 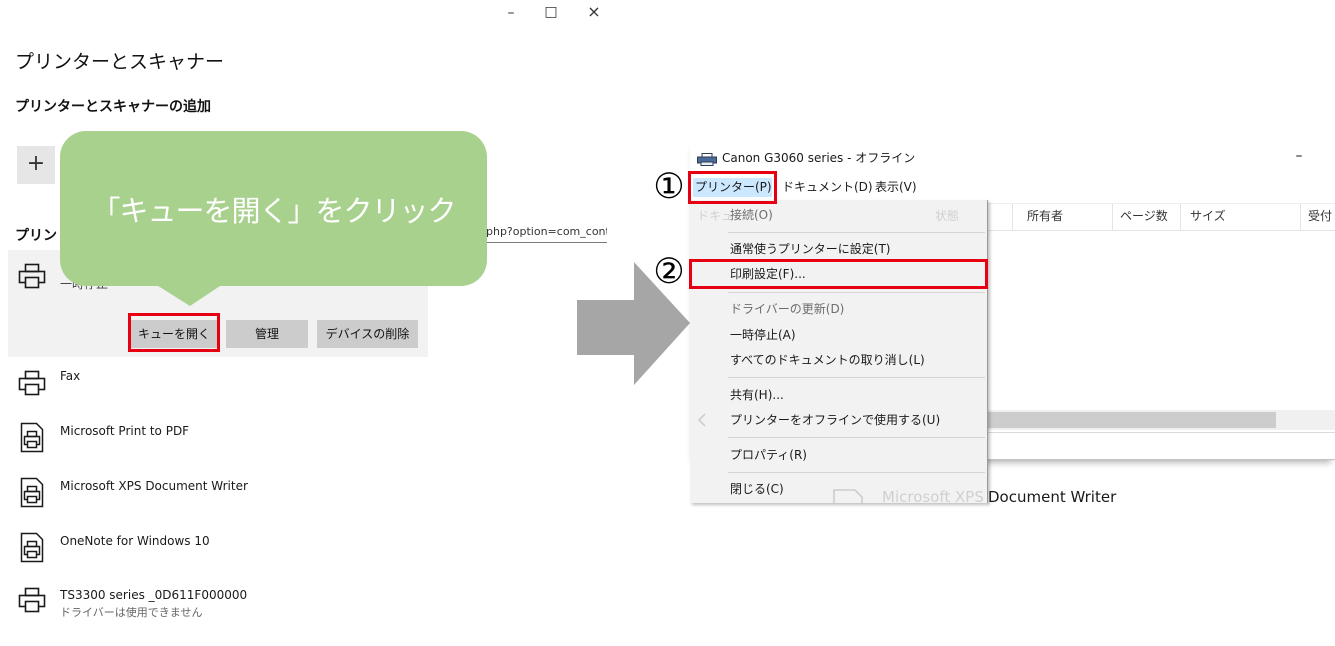 What do you see at coordinates (896, 187) in the screenshot?
I see `menu-view: 表示(V)` at bounding box center [896, 187].